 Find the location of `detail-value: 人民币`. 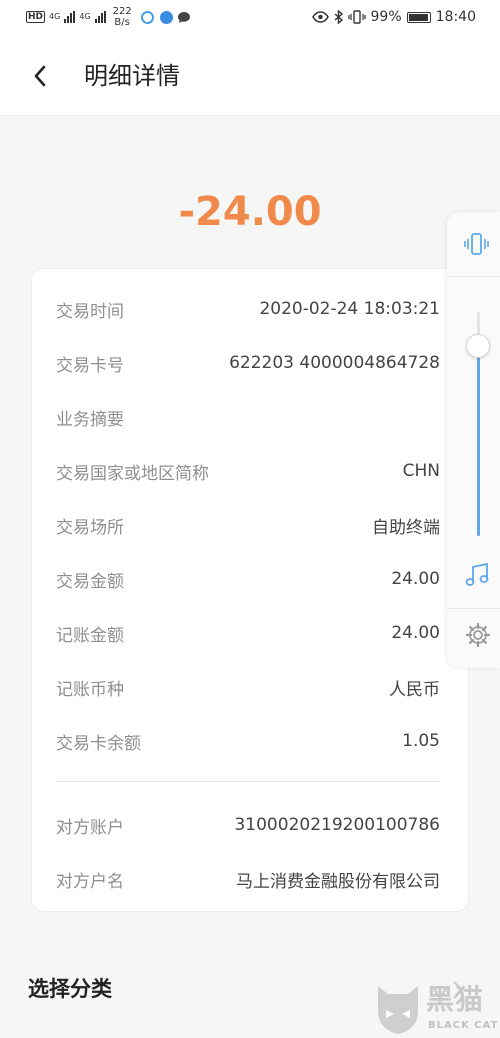

detail-value: 人民币 is located at coordinates (414, 689).